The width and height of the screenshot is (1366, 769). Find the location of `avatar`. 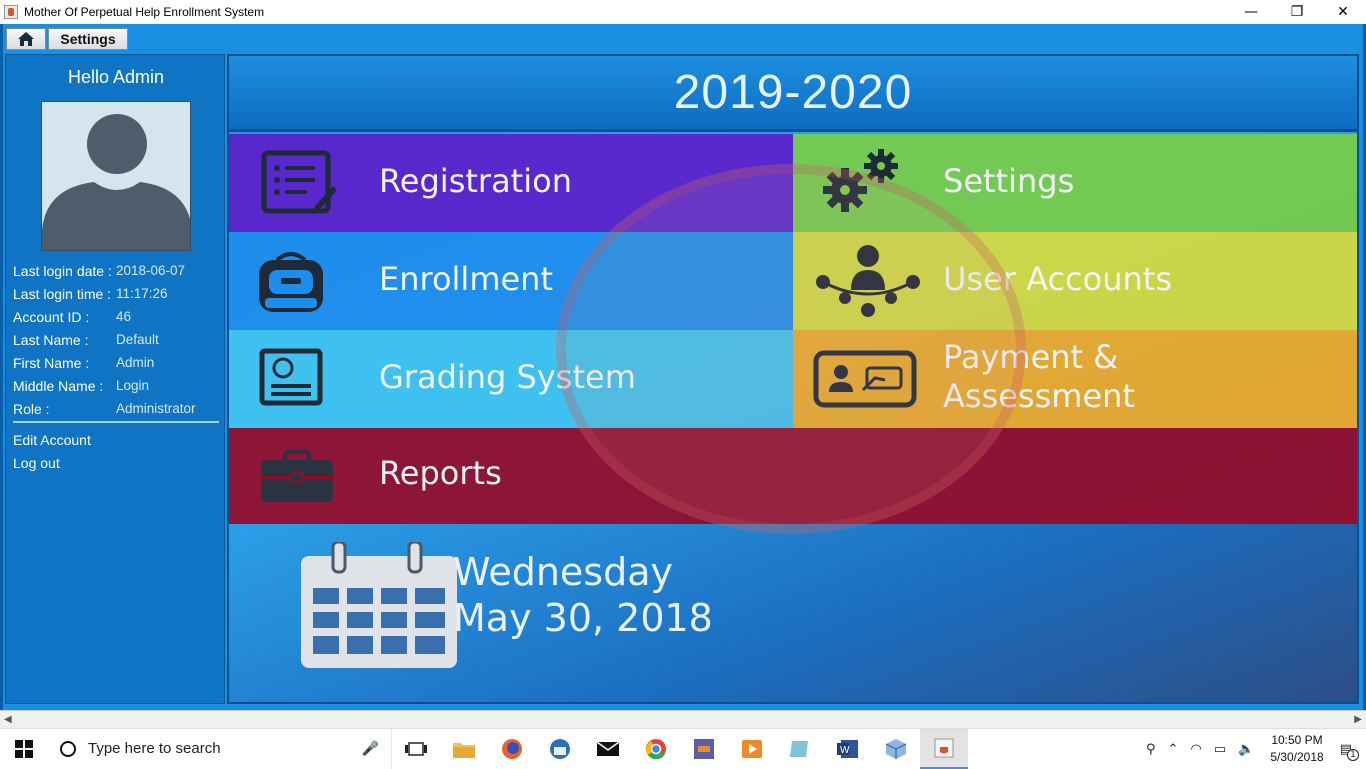

avatar is located at coordinates (116, 176).